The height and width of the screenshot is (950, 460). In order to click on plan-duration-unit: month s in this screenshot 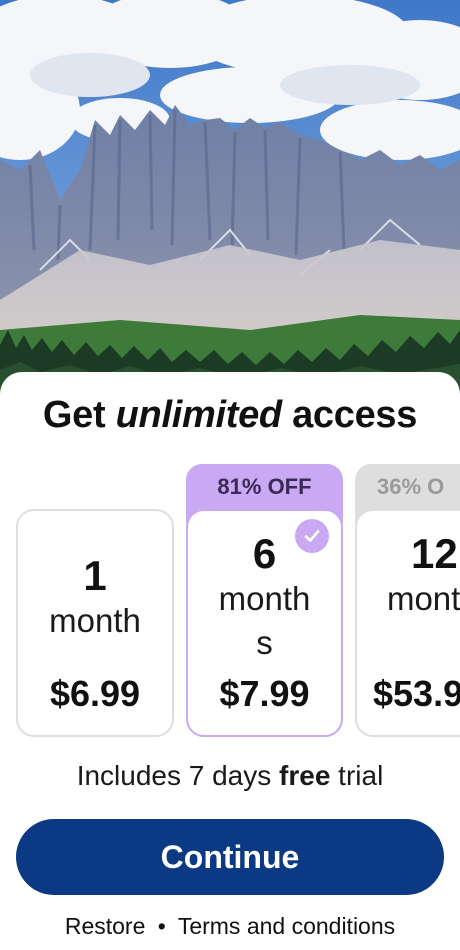, I will do `click(264, 620)`.